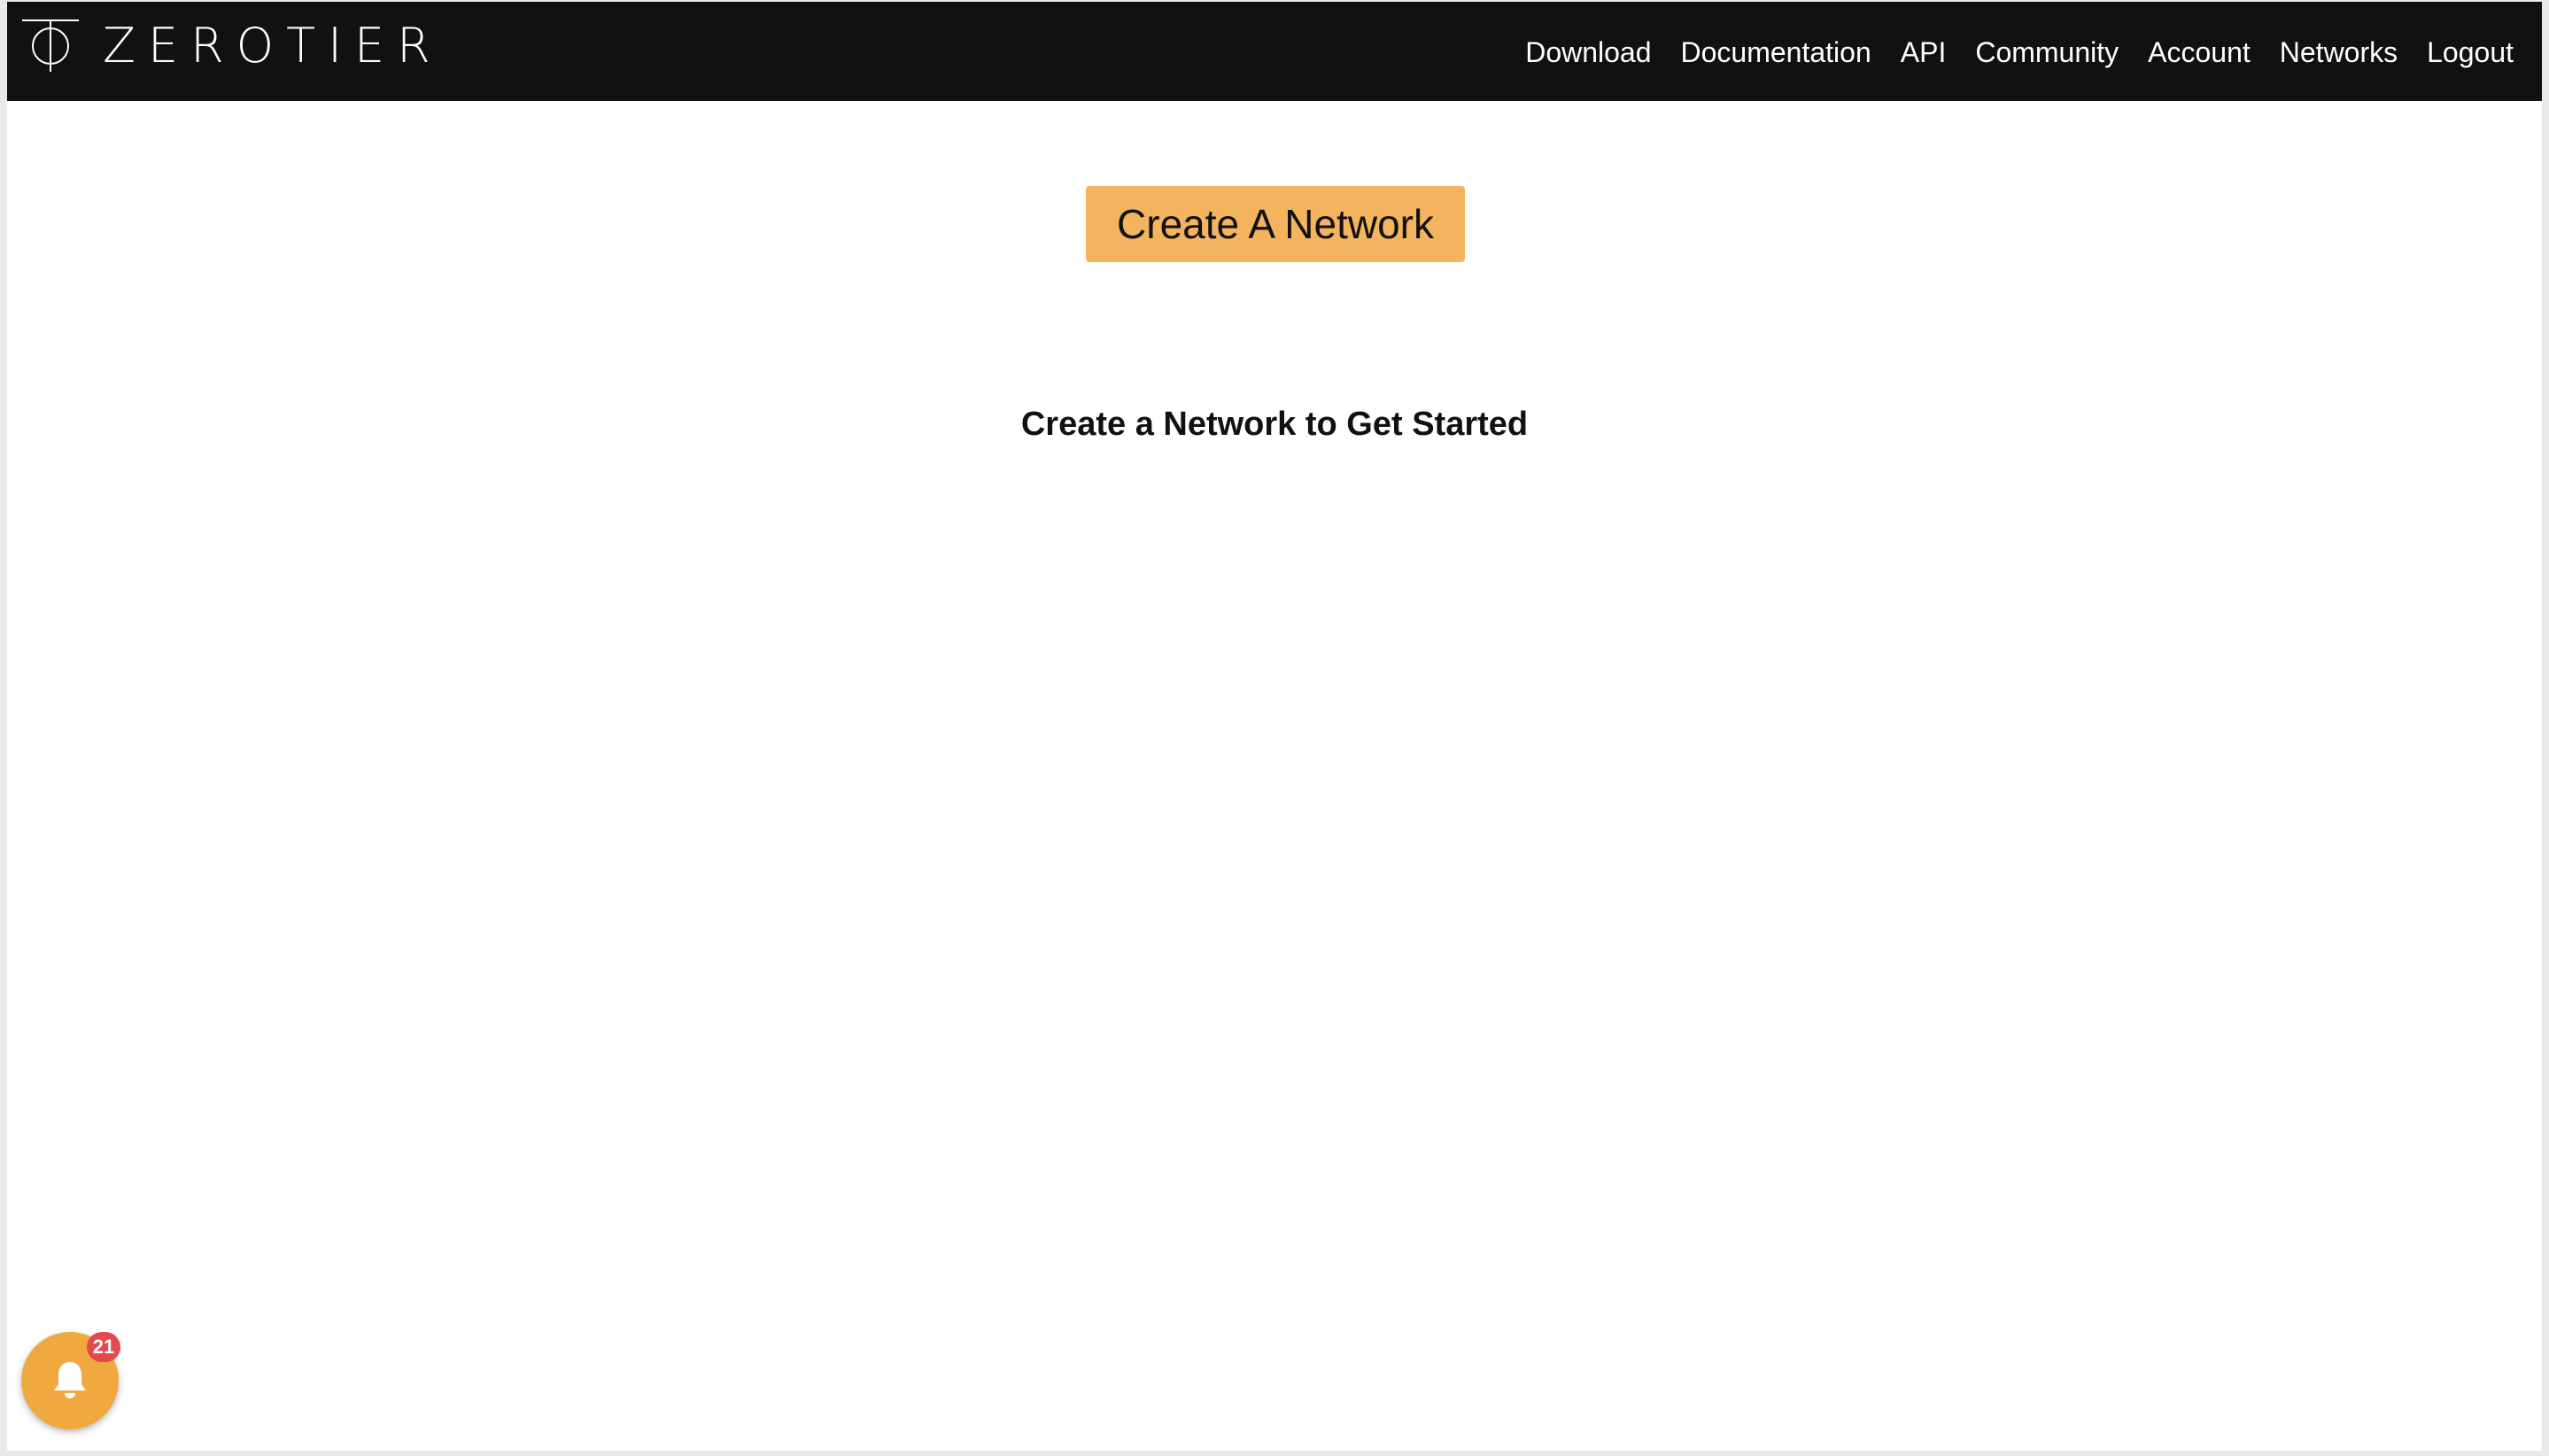 The height and width of the screenshot is (1456, 2549). I want to click on nav-account-link: Account, so click(2200, 52).